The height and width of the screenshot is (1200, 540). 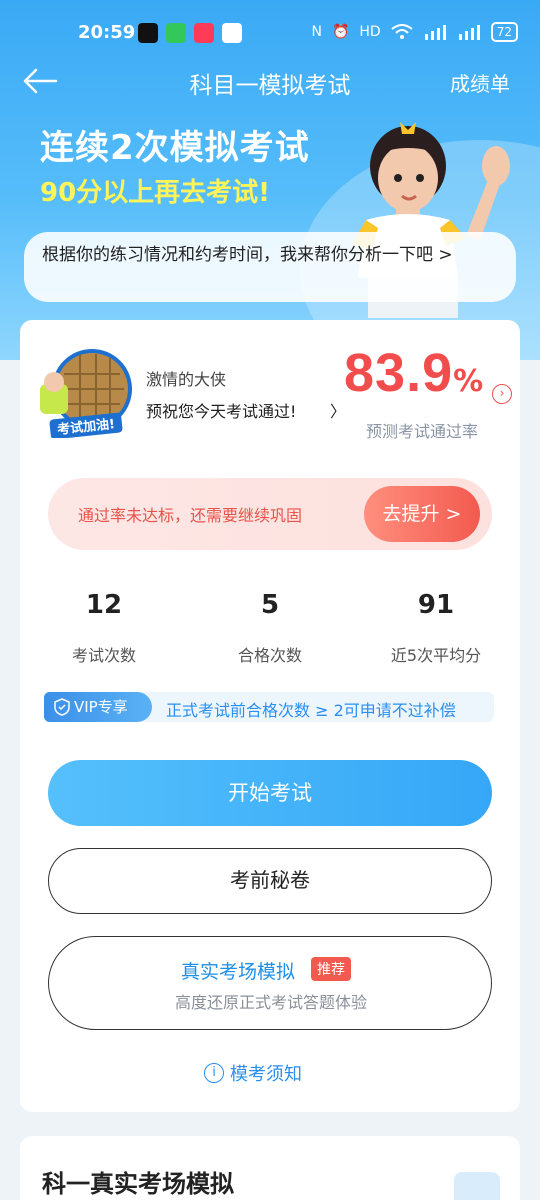 I want to click on status-bar: 20:59 N ⏰ HD 72, so click(x=270, y=32).